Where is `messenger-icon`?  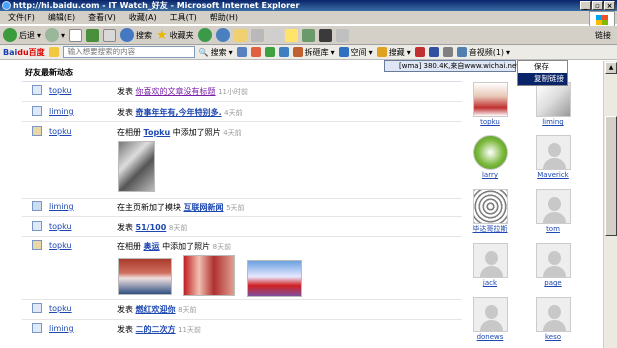 messenger-icon is located at coordinates (308, 35).